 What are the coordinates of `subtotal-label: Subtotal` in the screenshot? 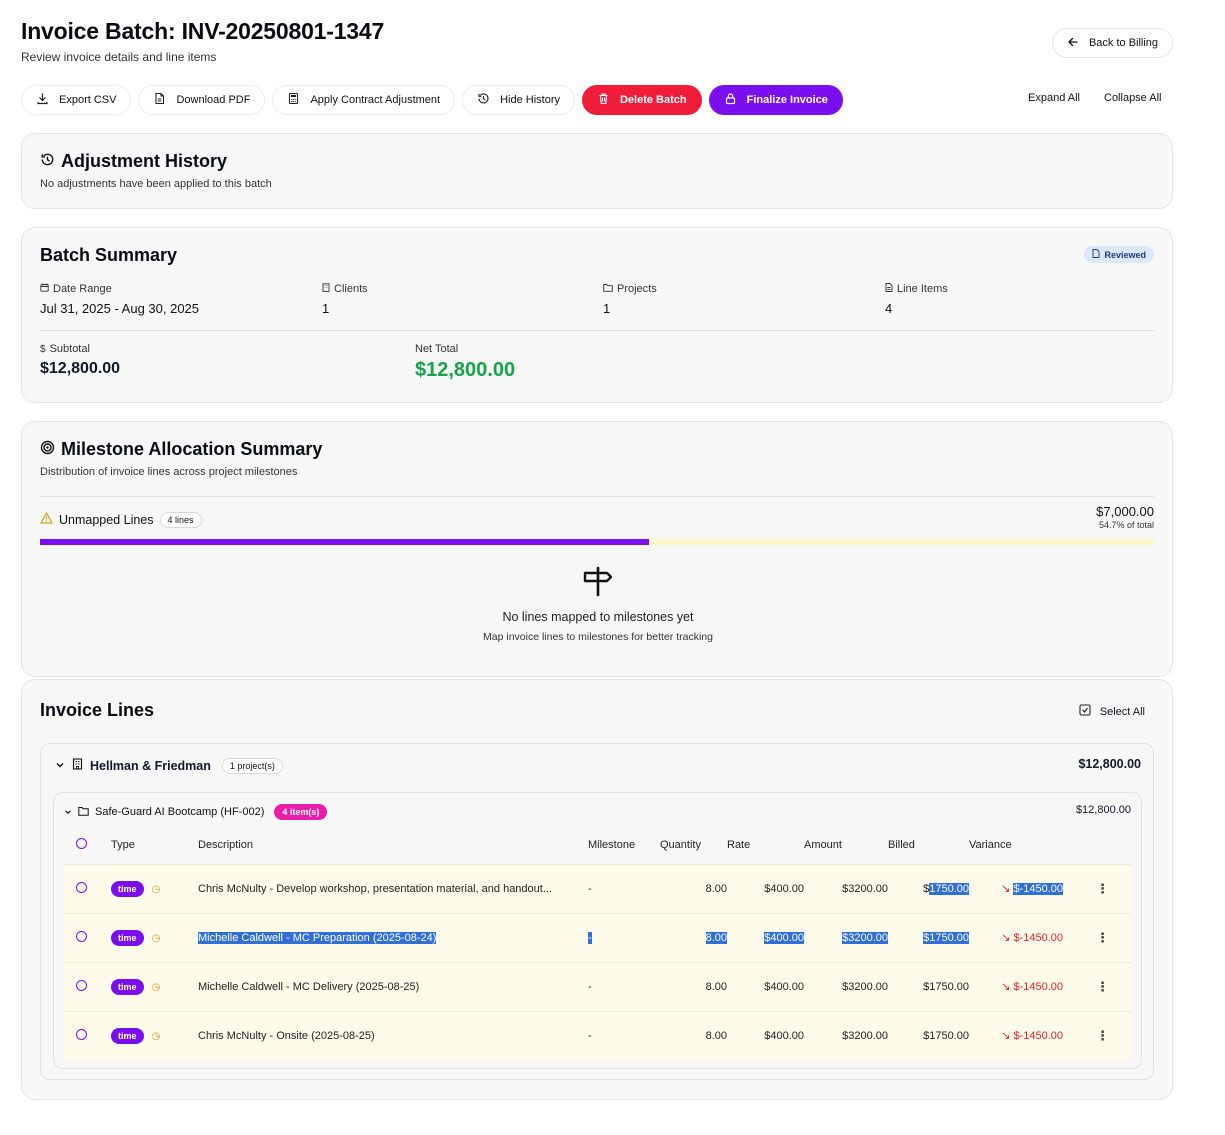 It's located at (69, 349).